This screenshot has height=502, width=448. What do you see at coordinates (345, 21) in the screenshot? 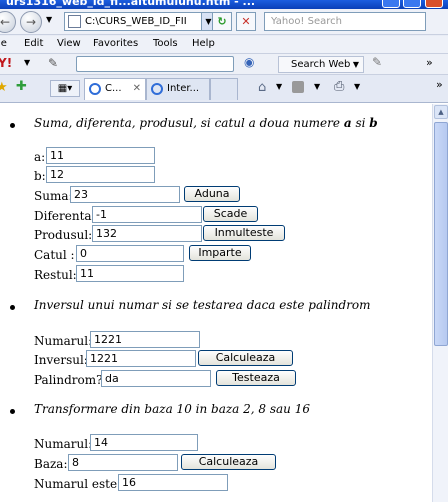
I see `yahoo-search-input: Yahoo! Search` at bounding box center [345, 21].